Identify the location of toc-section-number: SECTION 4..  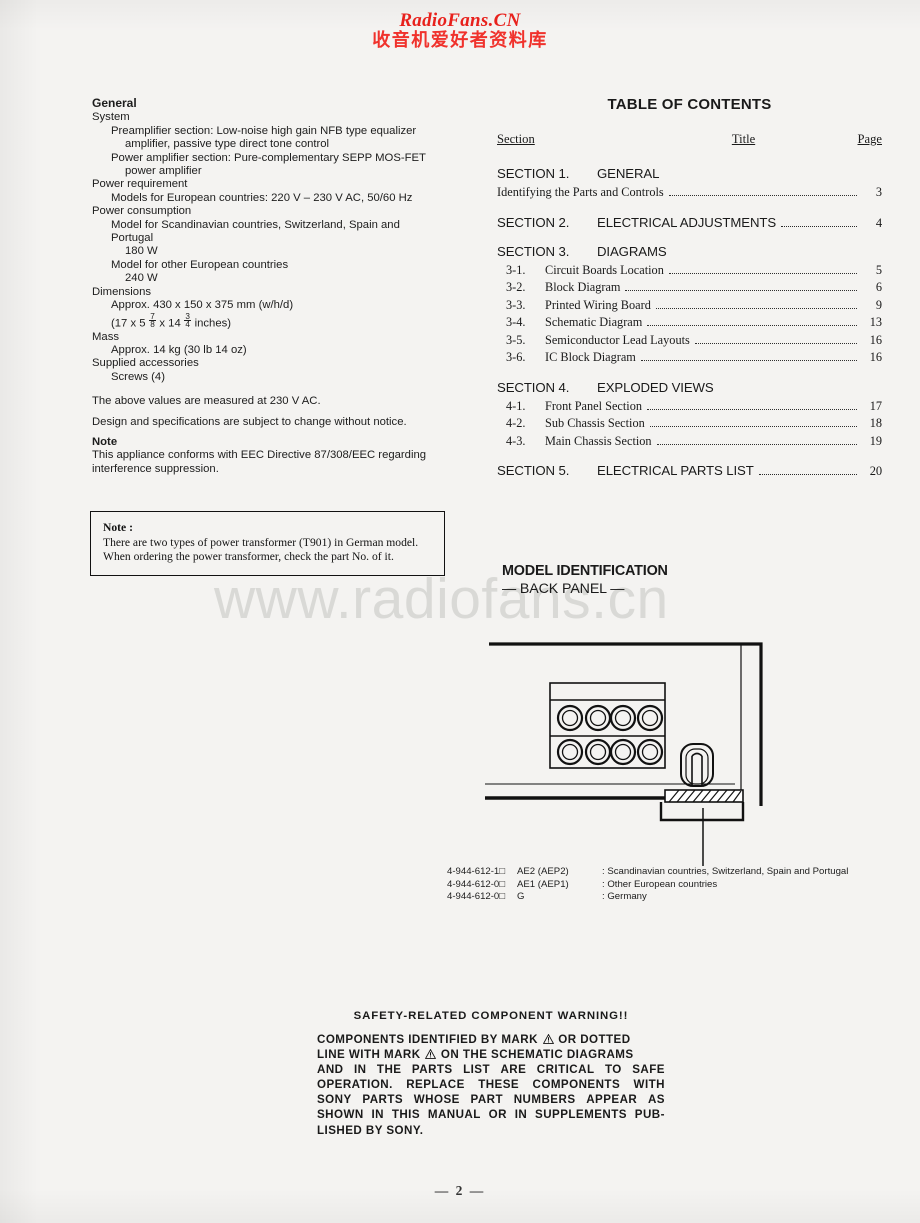
(533, 387).